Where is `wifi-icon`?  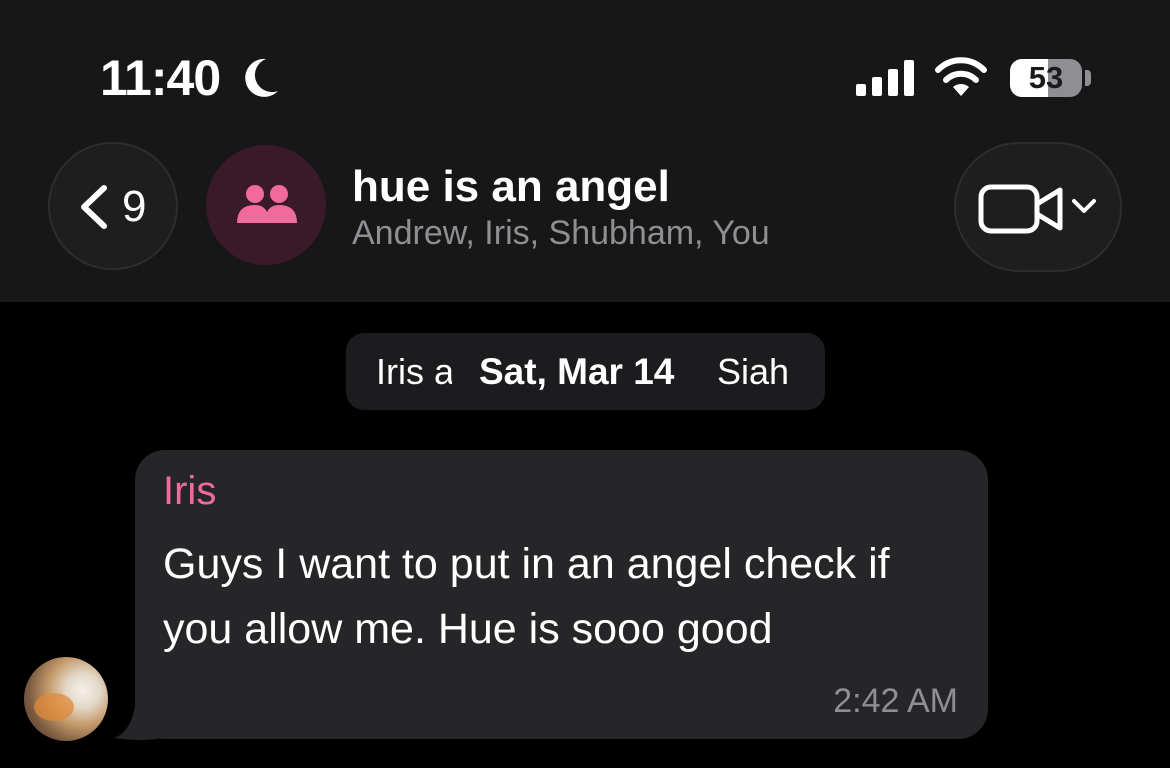 wifi-icon is located at coordinates (961, 76).